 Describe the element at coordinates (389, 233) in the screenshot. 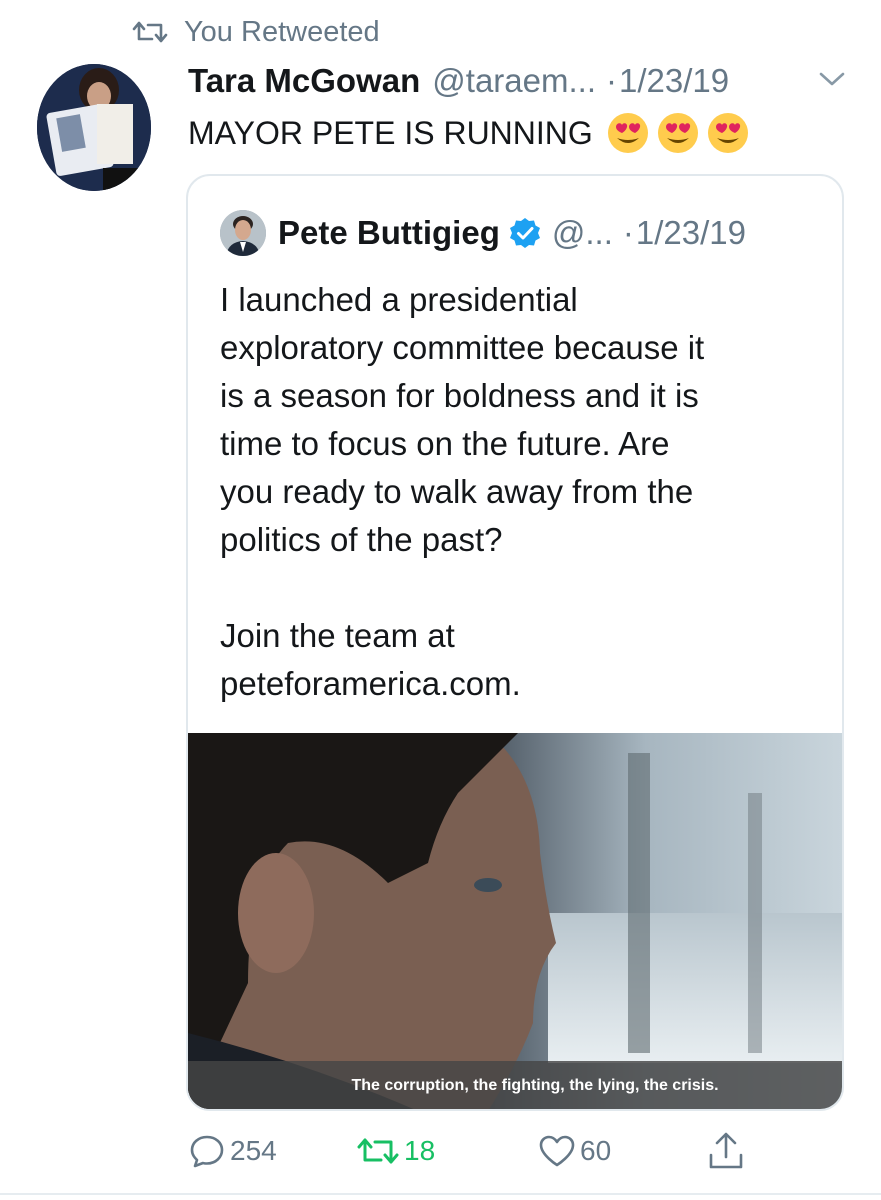

I see `quoted-author-name: Pete Buttigieg` at that location.